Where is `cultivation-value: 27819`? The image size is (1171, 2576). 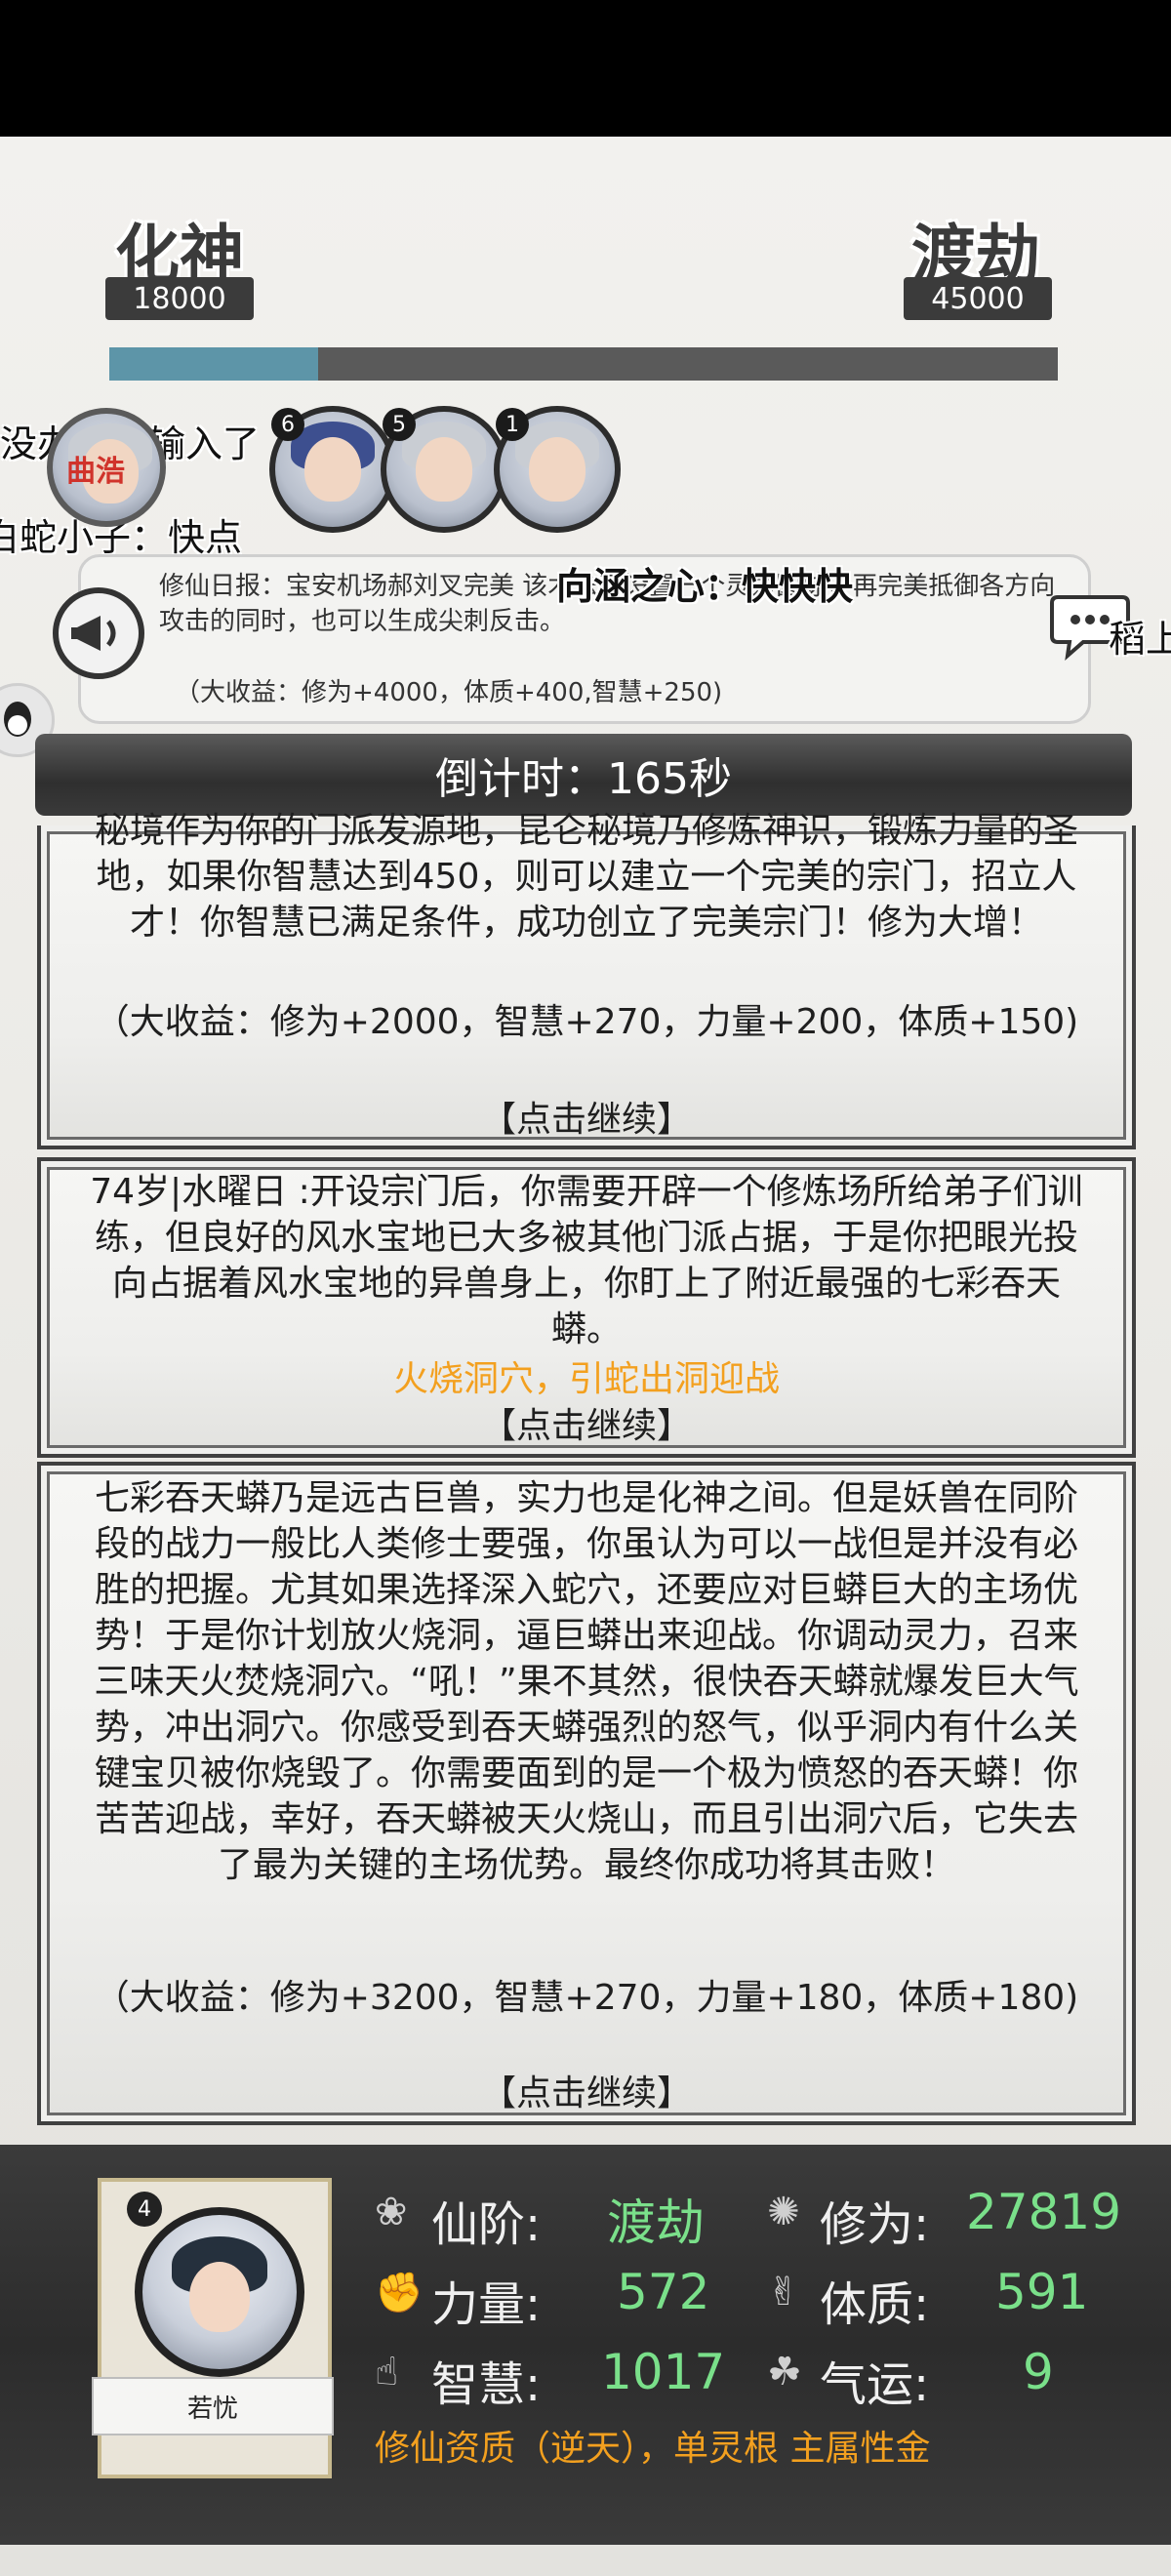 cultivation-value: 27819 is located at coordinates (1044, 2212).